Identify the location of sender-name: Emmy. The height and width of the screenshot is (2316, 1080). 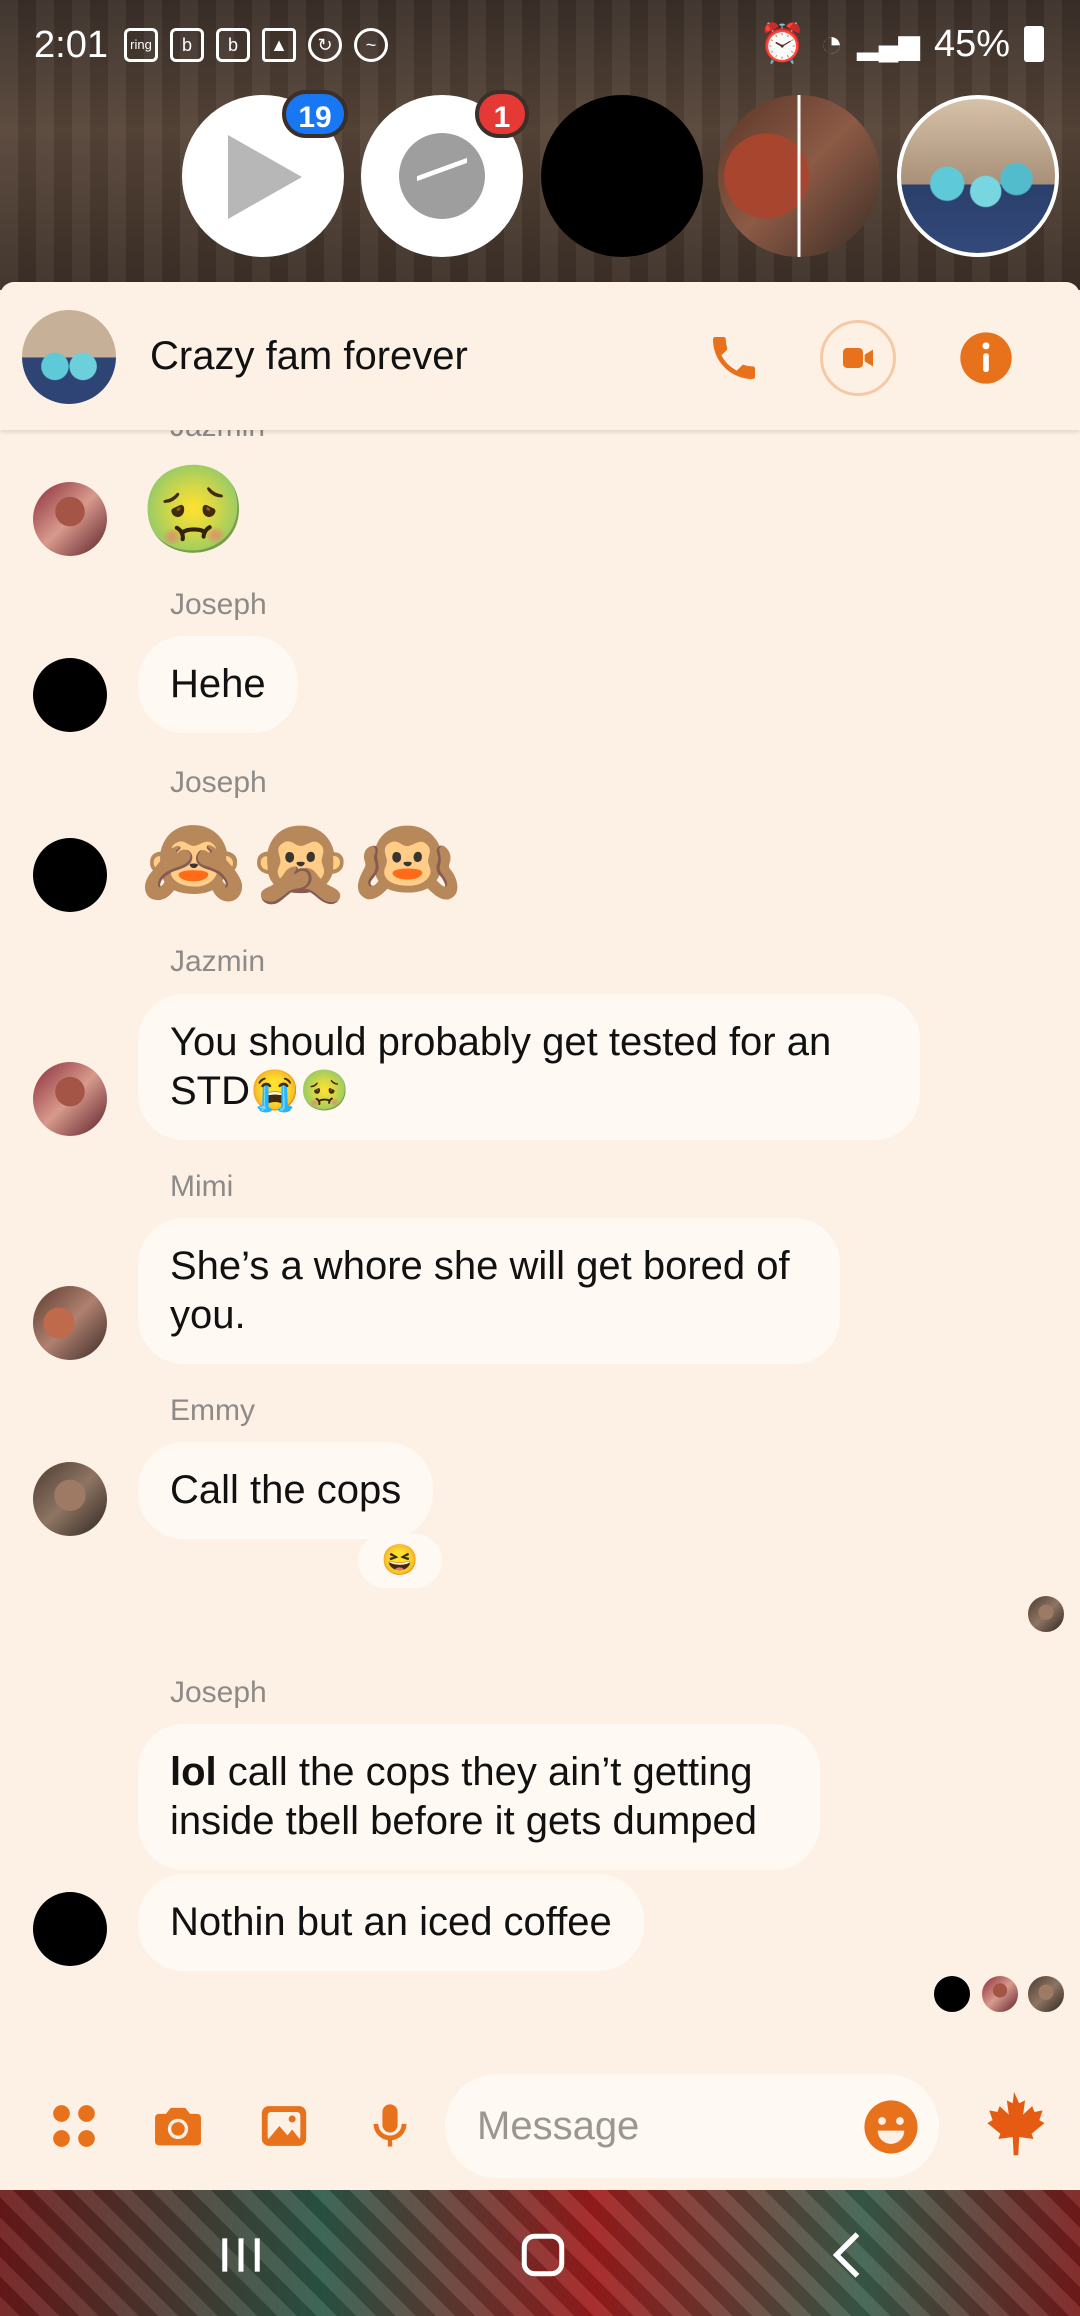
(212, 1410).